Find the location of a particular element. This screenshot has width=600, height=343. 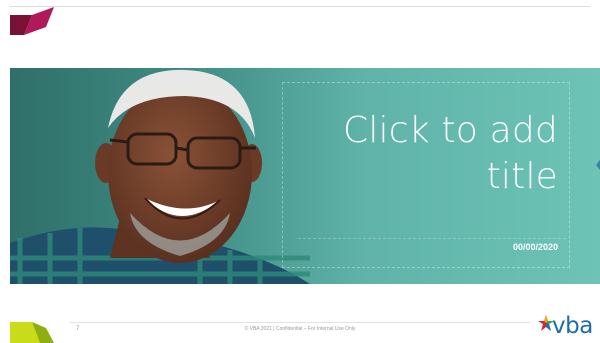

slide-date: 00/00/2020 is located at coordinates (535, 247).